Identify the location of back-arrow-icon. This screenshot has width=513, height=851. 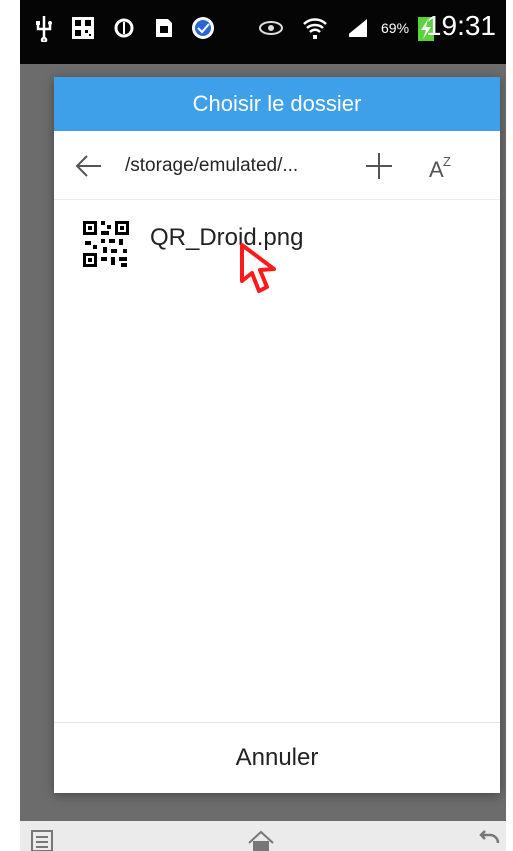
(89, 166).